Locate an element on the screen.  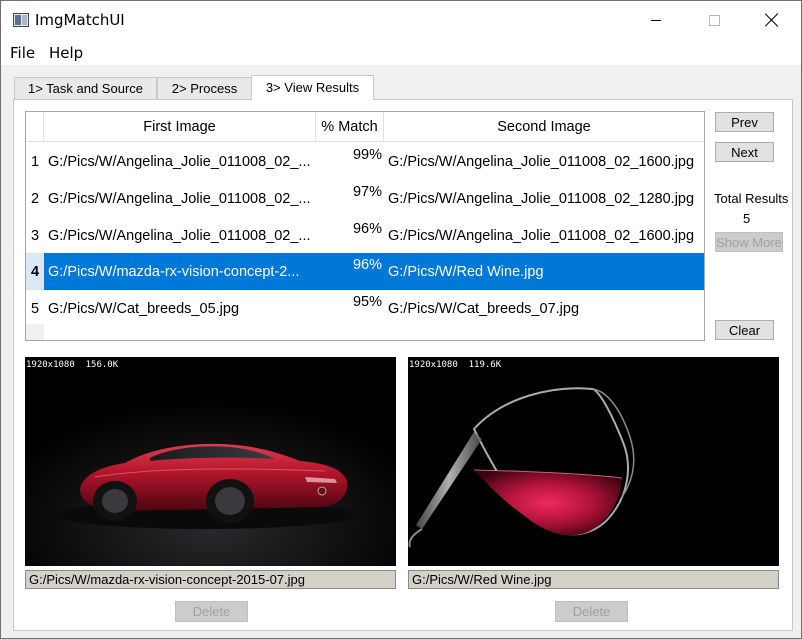
tab-view-results: 3> View Results is located at coordinates (312, 87).